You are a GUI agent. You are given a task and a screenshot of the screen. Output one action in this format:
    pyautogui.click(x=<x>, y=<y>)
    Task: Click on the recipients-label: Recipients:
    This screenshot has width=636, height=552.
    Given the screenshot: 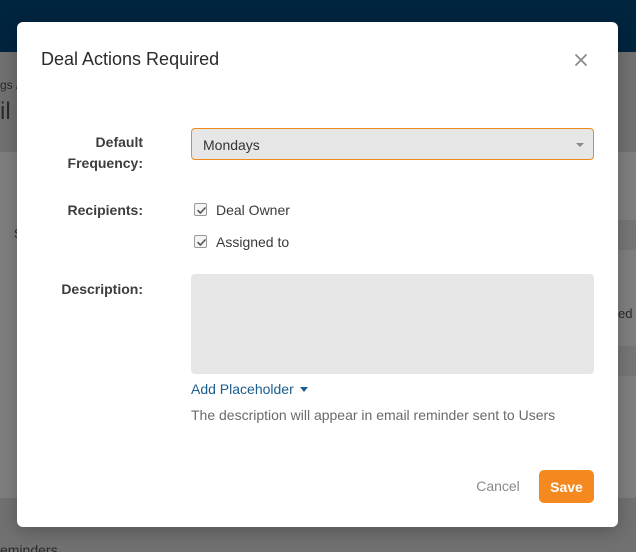 What is the action you would take?
    pyautogui.click(x=105, y=210)
    